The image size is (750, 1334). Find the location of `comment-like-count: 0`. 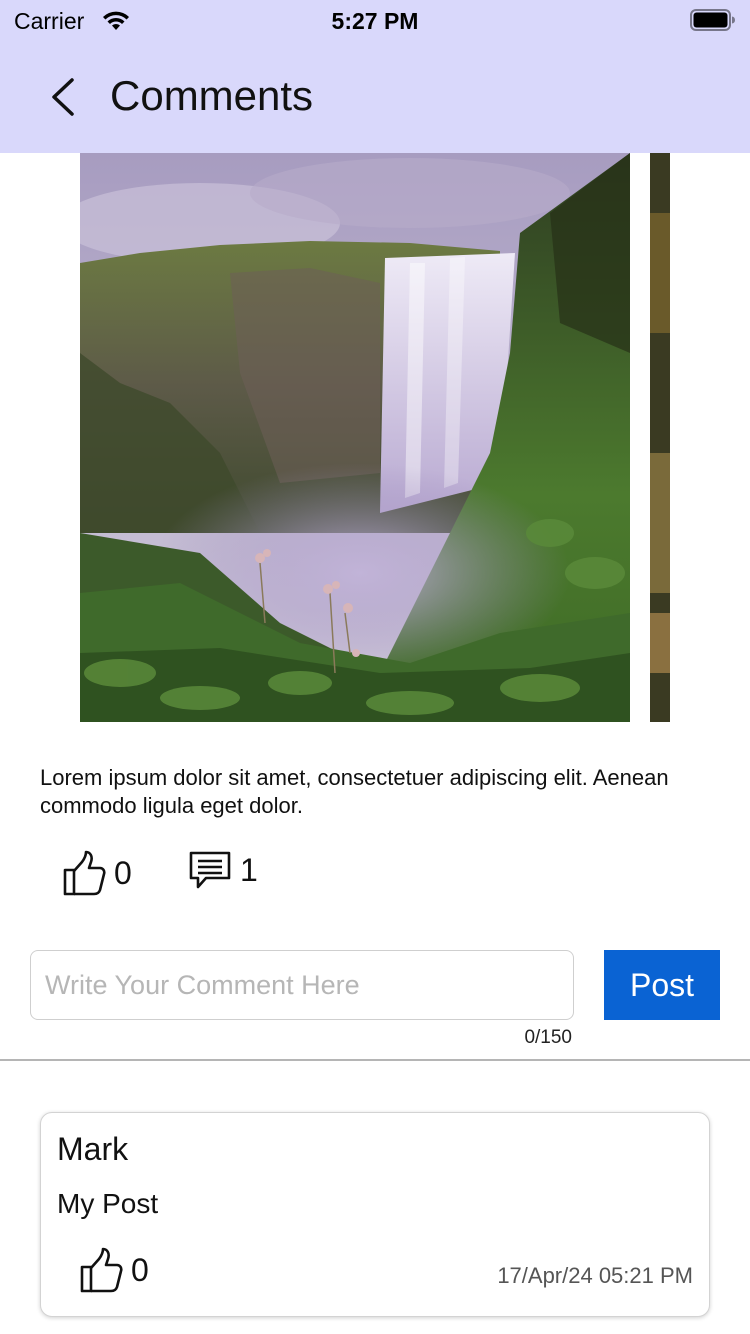

comment-like-count: 0 is located at coordinates (140, 1269).